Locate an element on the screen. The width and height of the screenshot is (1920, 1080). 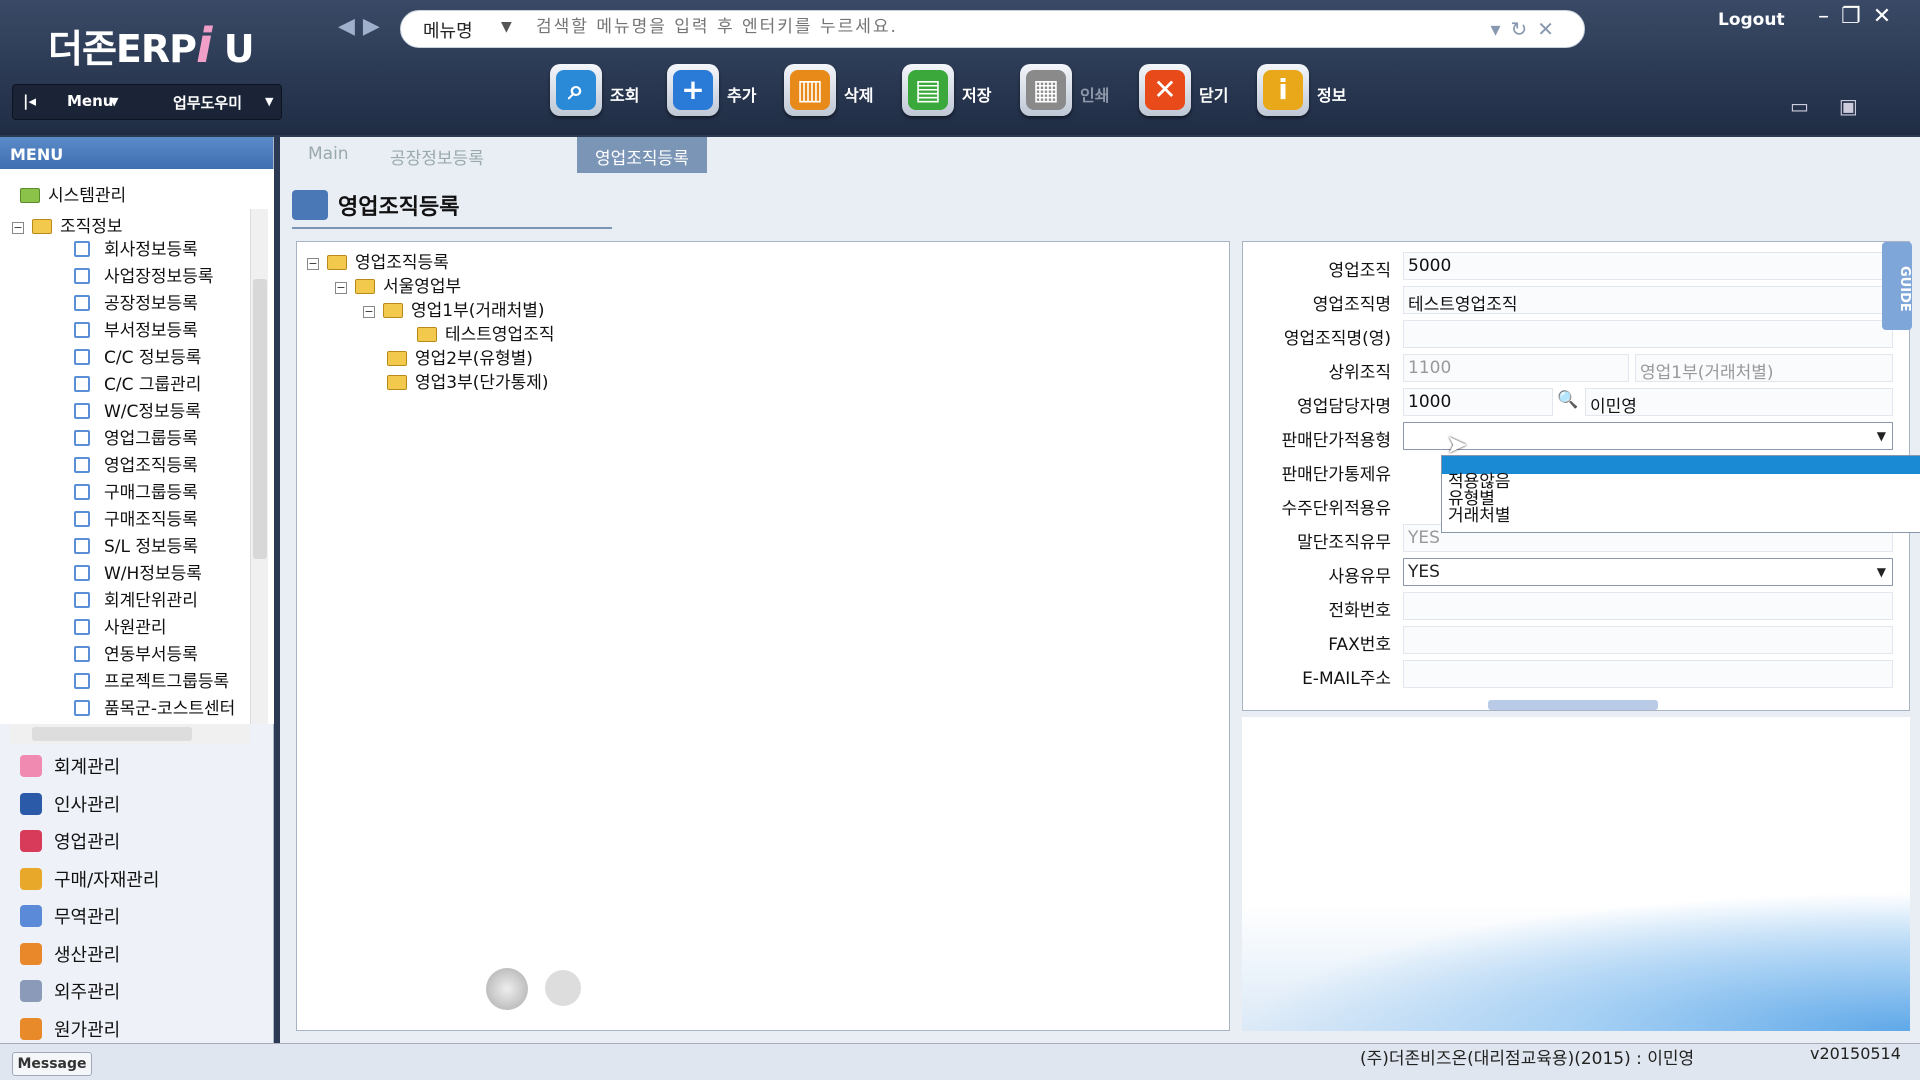
sidebar-scrollbar is located at coordinates (259, 466).